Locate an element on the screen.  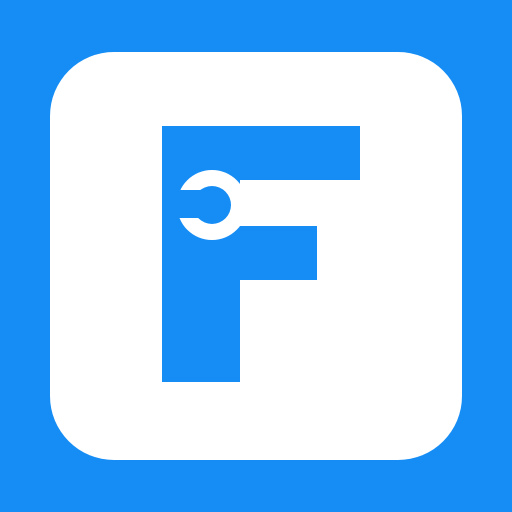
wrench-jaw-slot is located at coordinates (194, 204).